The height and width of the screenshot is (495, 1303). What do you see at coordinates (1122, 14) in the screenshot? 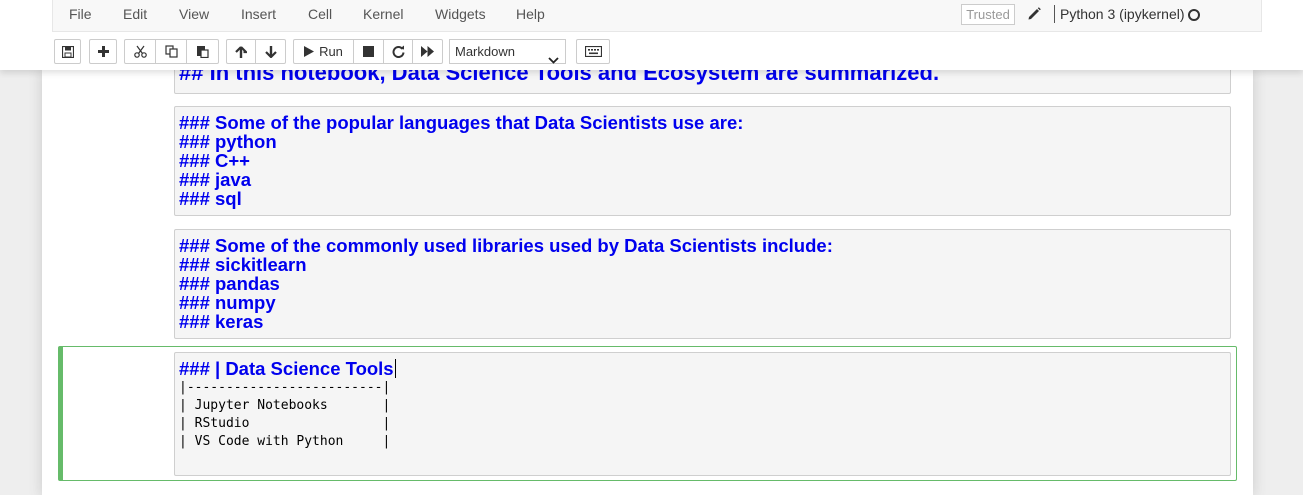
I see `kernel-name: Python 3 (ipykernel)` at bounding box center [1122, 14].